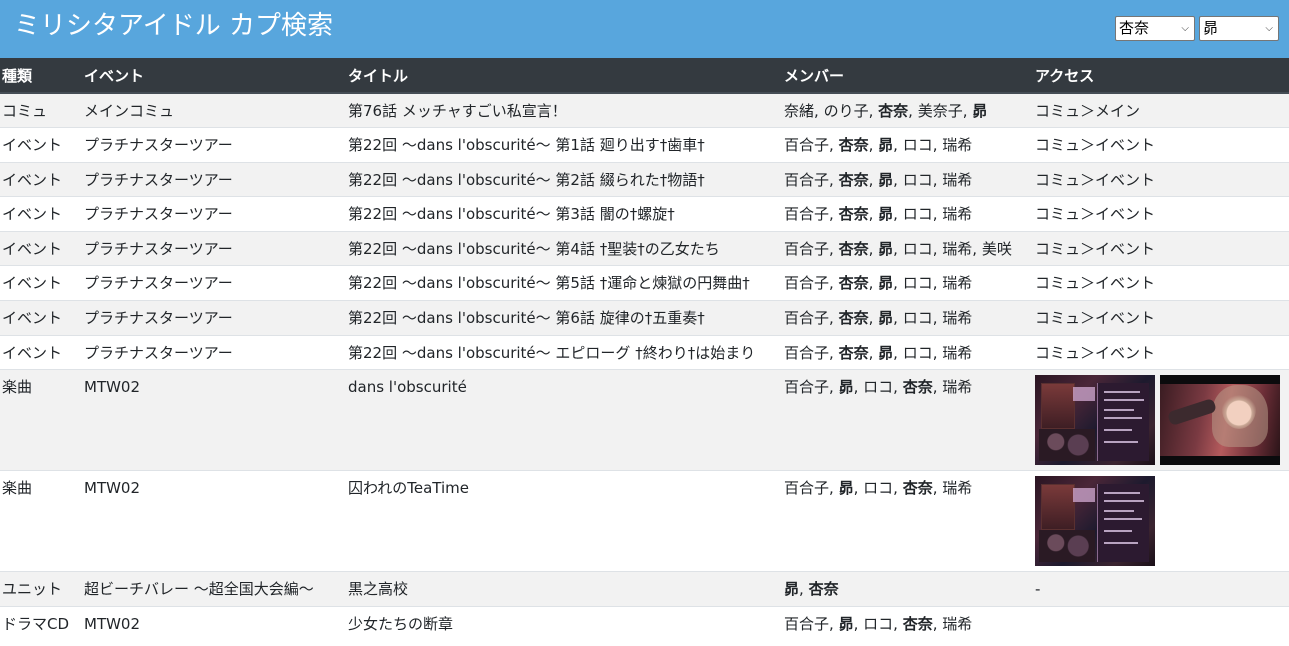  I want to click on member-name: 美奈子, so click(940, 111).